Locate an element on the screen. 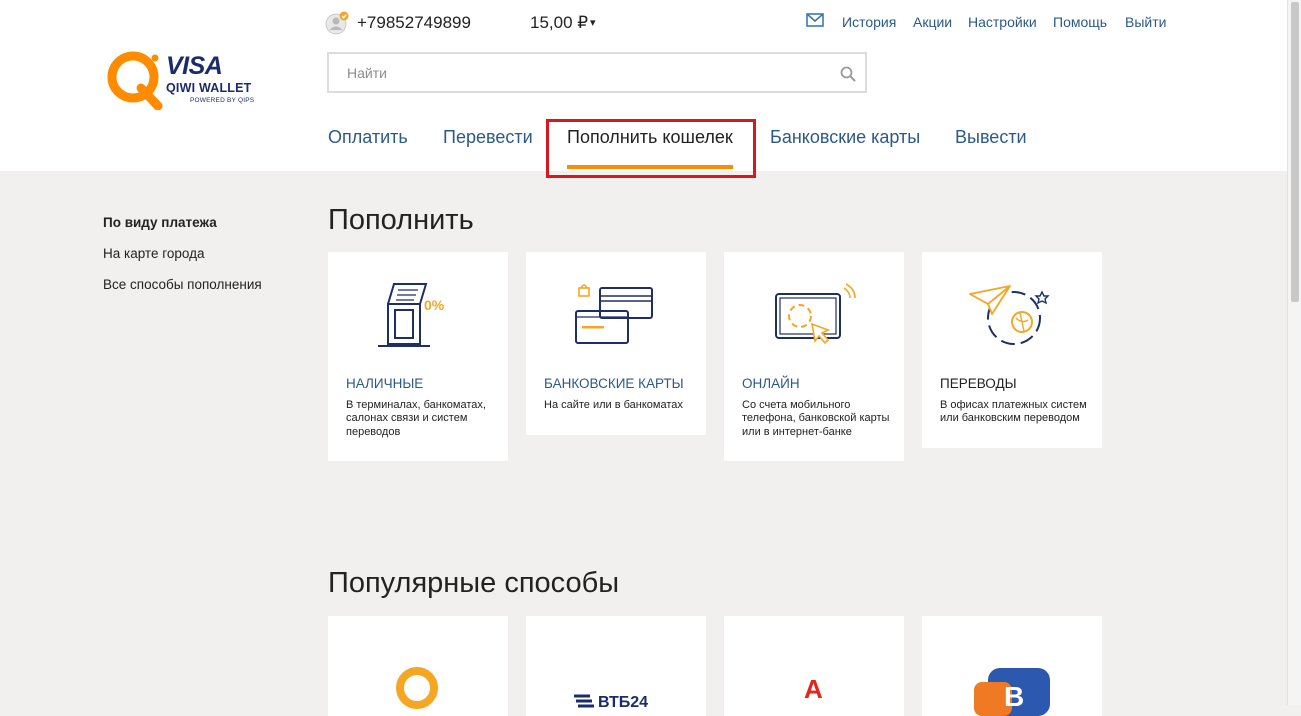 This screenshot has width=1301, height=716. link-promotions: Акции is located at coordinates (932, 22).